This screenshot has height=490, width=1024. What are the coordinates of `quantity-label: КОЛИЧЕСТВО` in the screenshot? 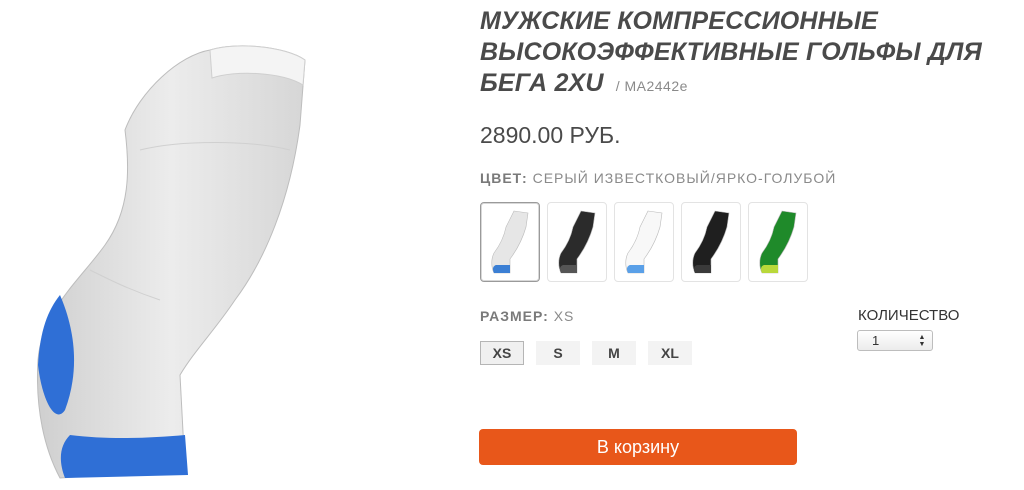 It's located at (909, 315).